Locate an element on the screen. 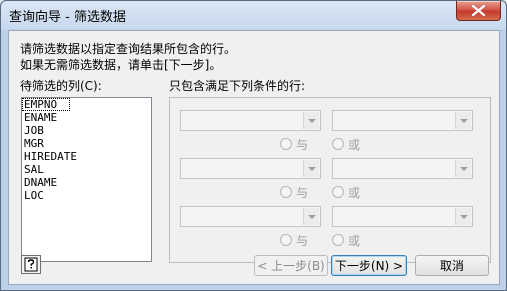  instruction-line-2: 如果无需筛选数据，请单击[下一步]。 is located at coordinates (121, 65).